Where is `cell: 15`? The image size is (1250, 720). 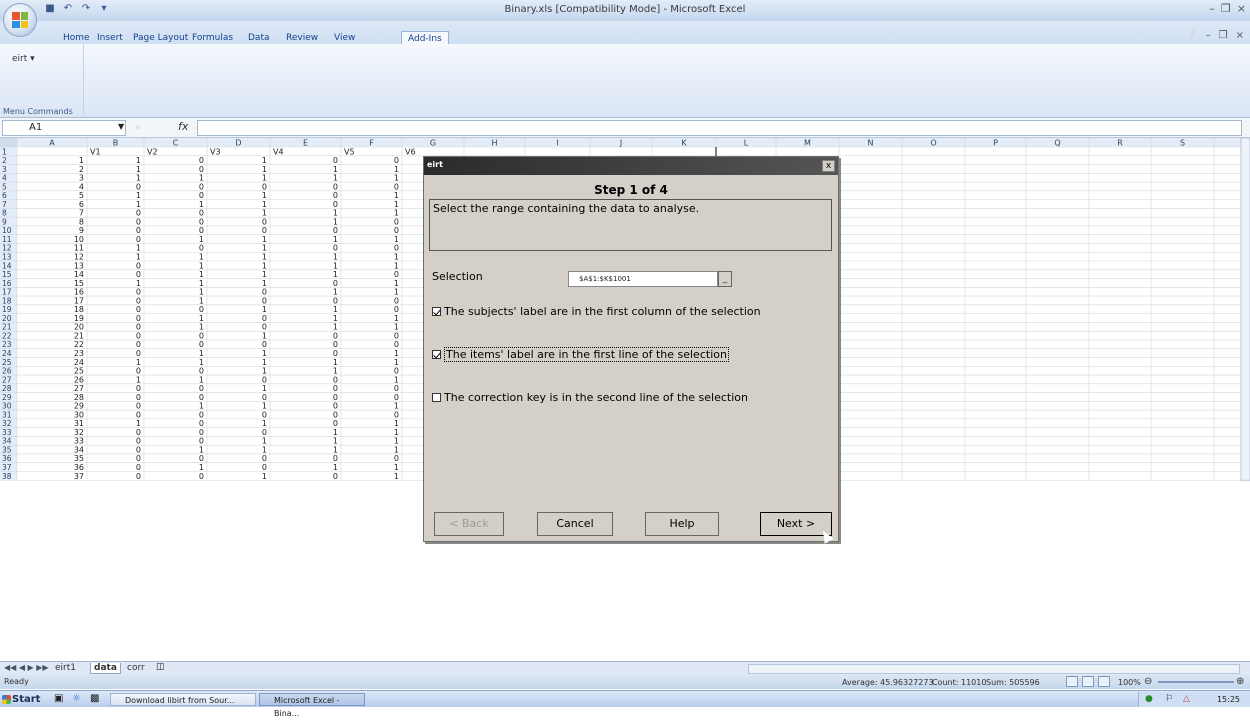 cell: 15 is located at coordinates (79, 283).